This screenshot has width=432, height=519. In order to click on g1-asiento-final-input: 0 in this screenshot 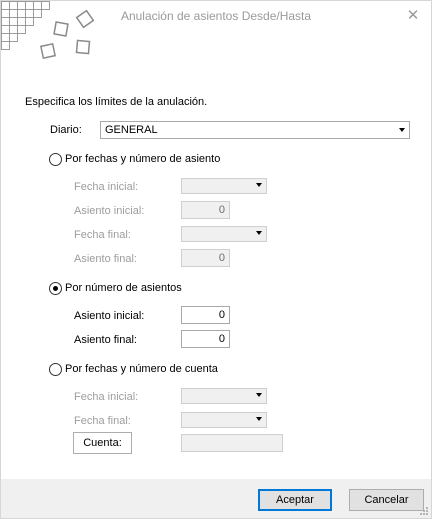, I will do `click(205, 258)`.